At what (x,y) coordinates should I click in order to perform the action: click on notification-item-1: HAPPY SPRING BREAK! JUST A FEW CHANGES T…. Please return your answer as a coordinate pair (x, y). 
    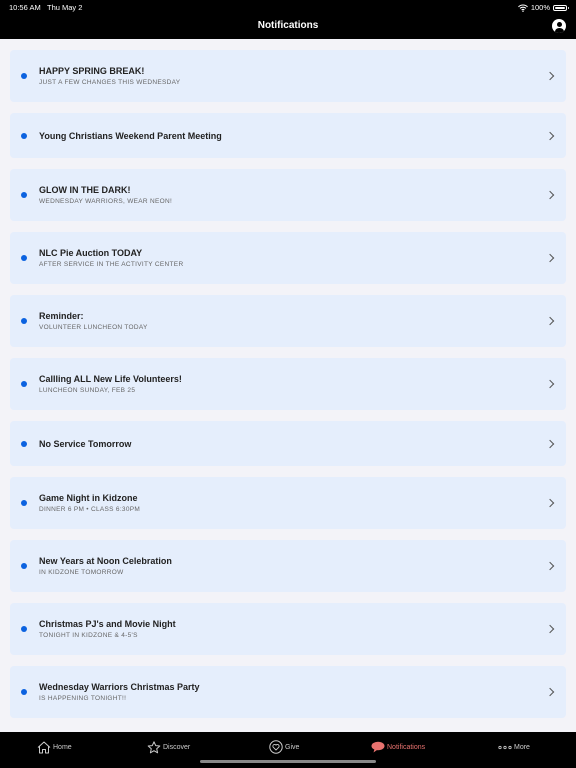
    Looking at the image, I should click on (288, 76).